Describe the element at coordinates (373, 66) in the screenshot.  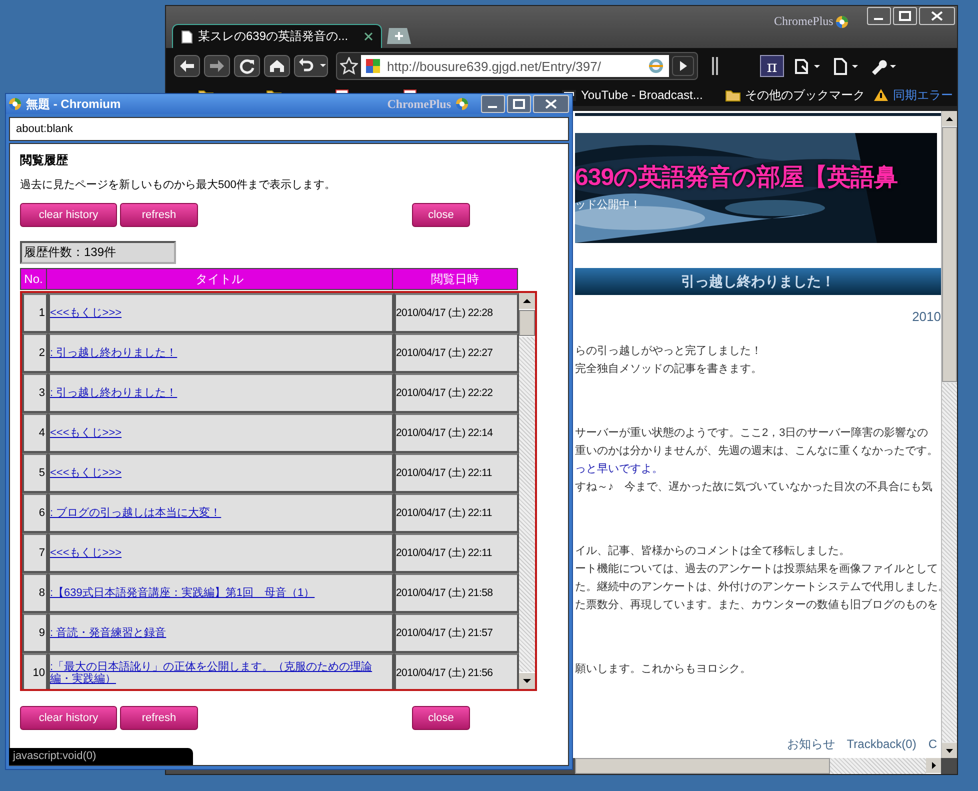
I see `favicon-icon` at that location.